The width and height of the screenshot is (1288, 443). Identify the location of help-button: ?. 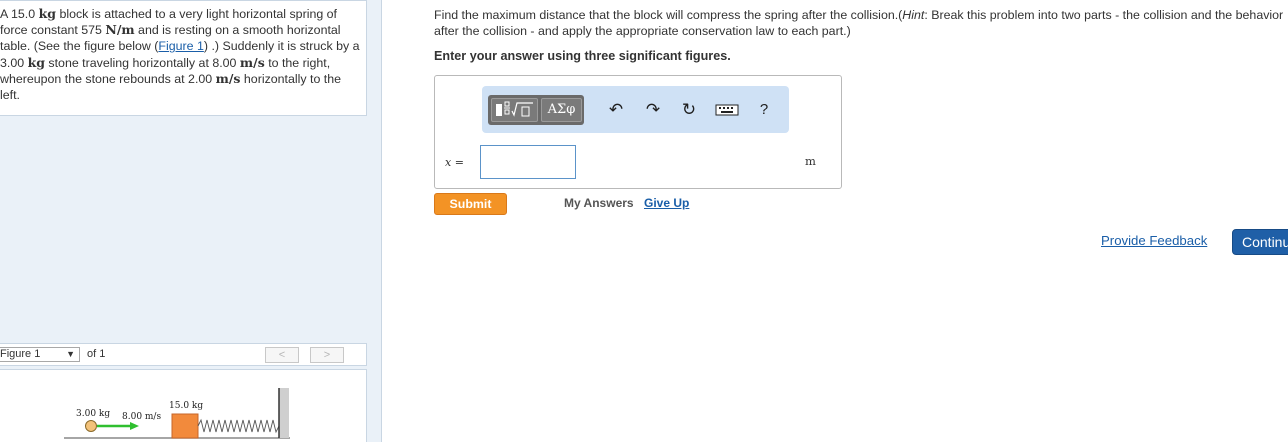
(764, 110).